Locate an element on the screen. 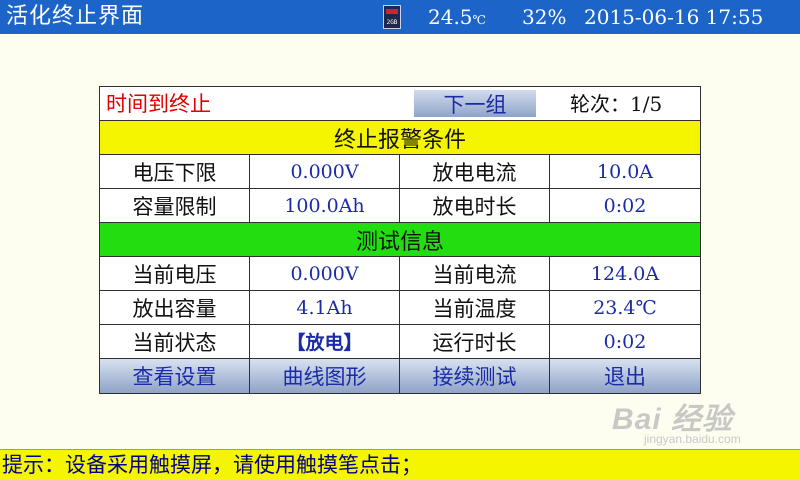  test-row: 当前电压 0.000V 当前电流 124.0A is located at coordinates (400, 274).